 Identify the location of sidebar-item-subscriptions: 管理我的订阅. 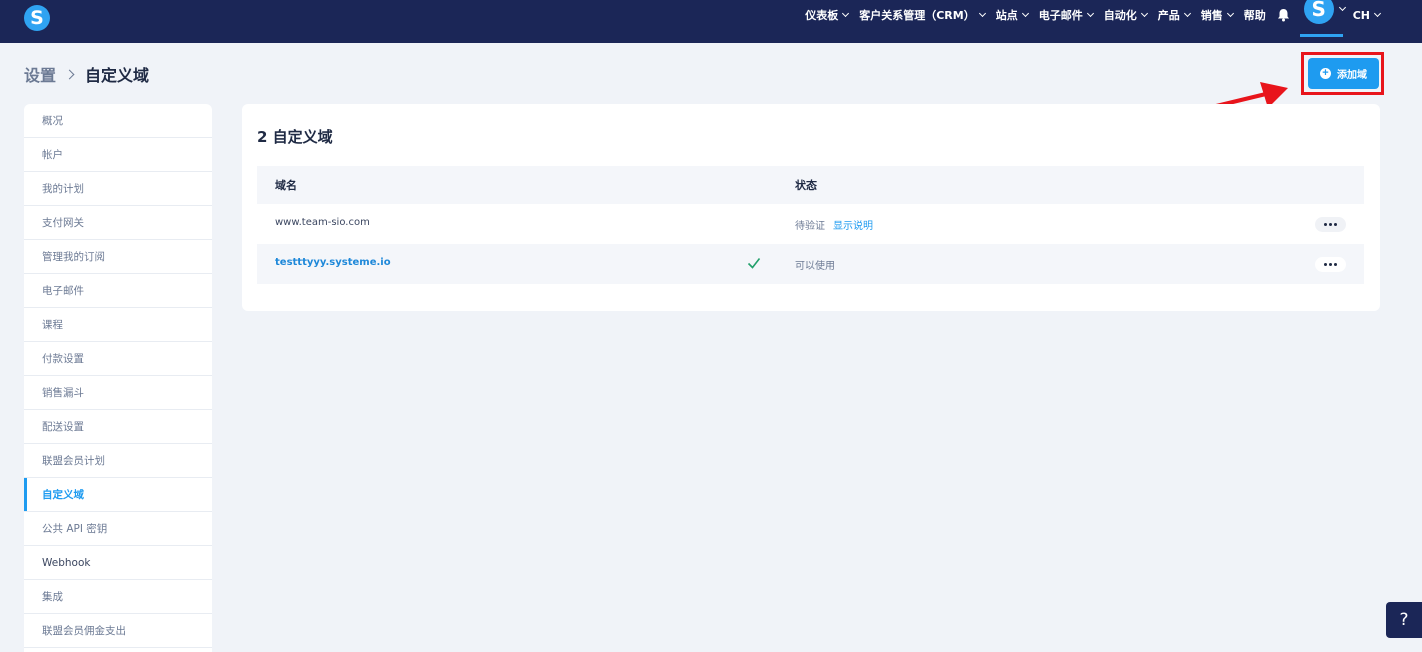
(118, 257).